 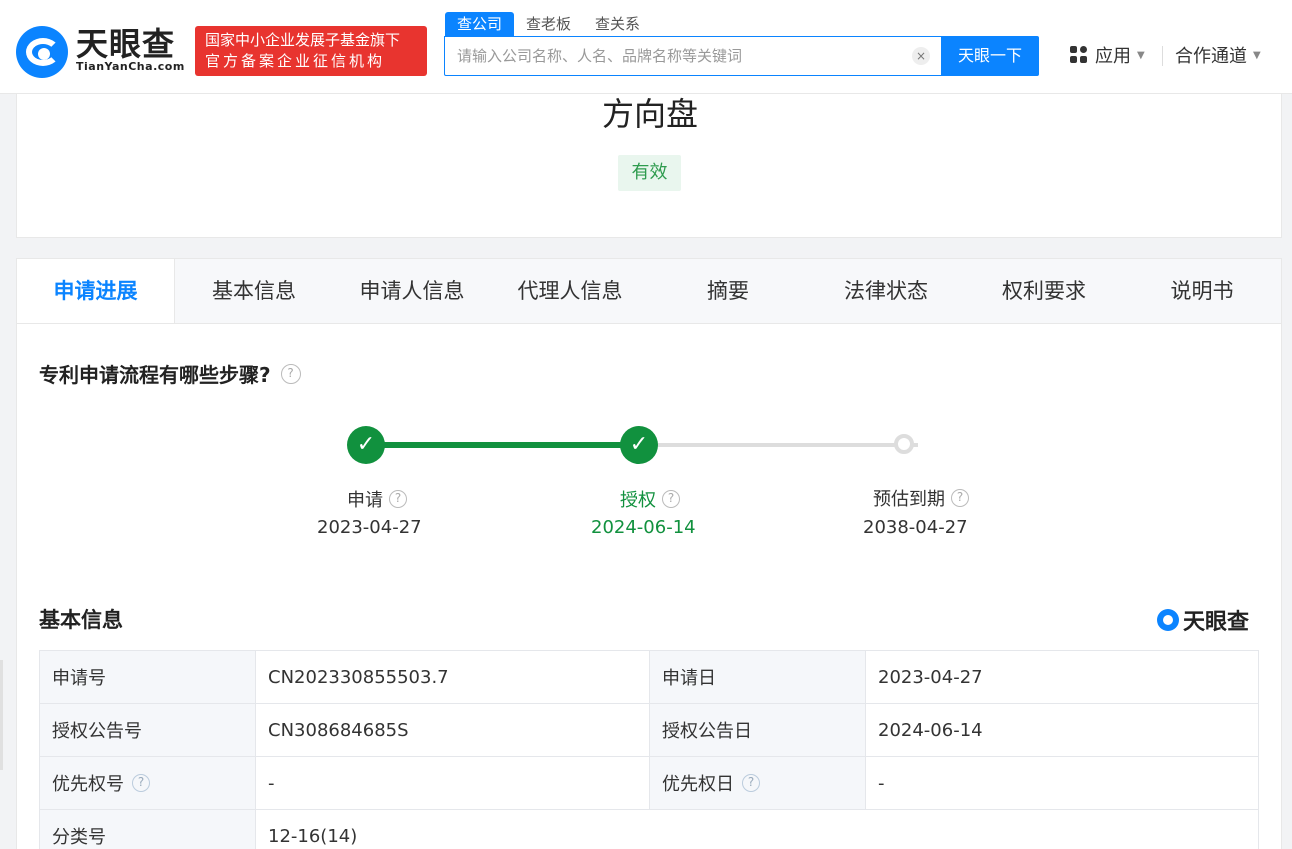 I want to click on process-question: 专利申请流程有哪些步骤? ?, so click(x=170, y=373).